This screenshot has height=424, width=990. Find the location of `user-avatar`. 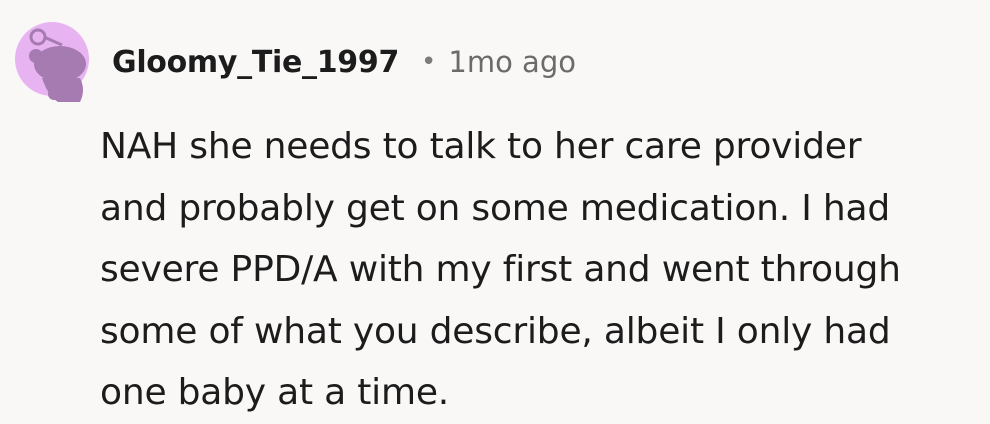

user-avatar is located at coordinates (52, 59).